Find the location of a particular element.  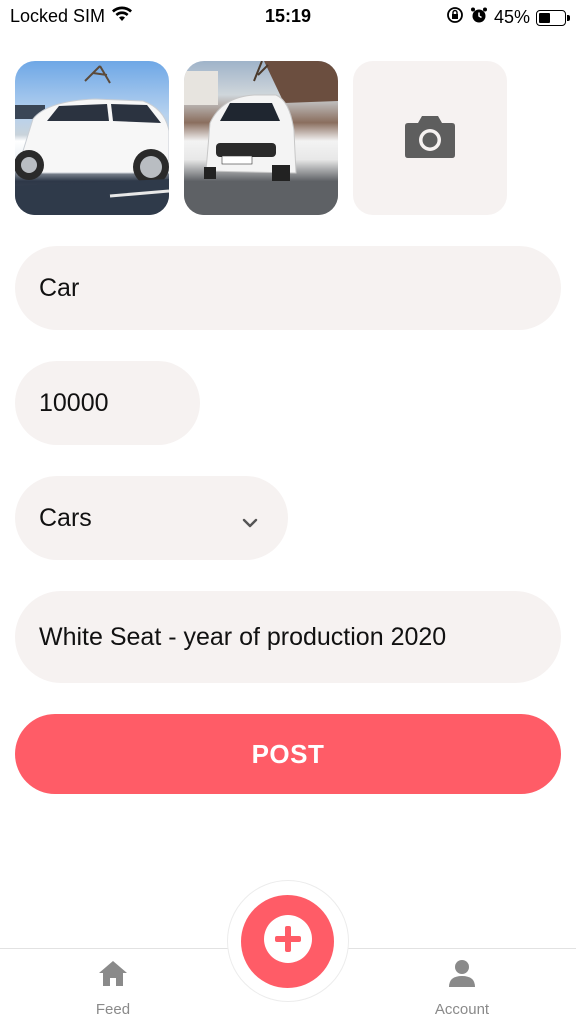

title-input-value: Car is located at coordinates (59, 287).